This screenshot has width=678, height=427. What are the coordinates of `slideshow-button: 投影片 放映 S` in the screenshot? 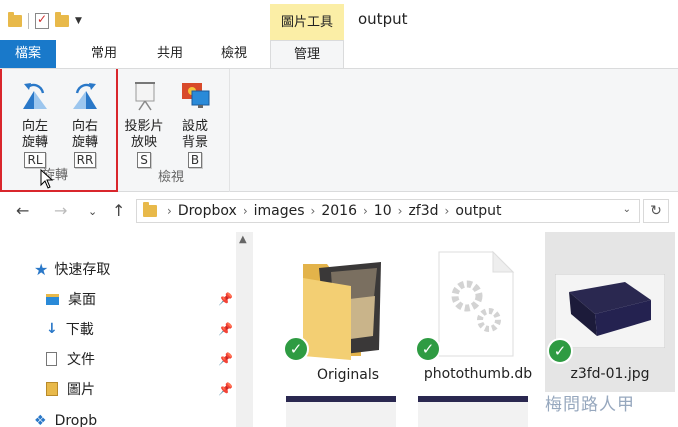 It's located at (144, 123).